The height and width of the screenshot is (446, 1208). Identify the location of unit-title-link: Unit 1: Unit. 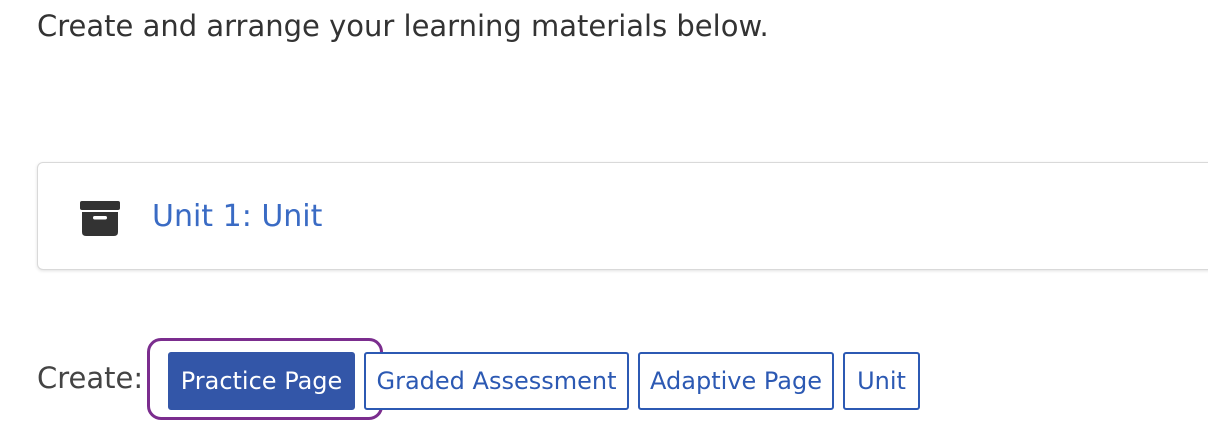
(237, 217).